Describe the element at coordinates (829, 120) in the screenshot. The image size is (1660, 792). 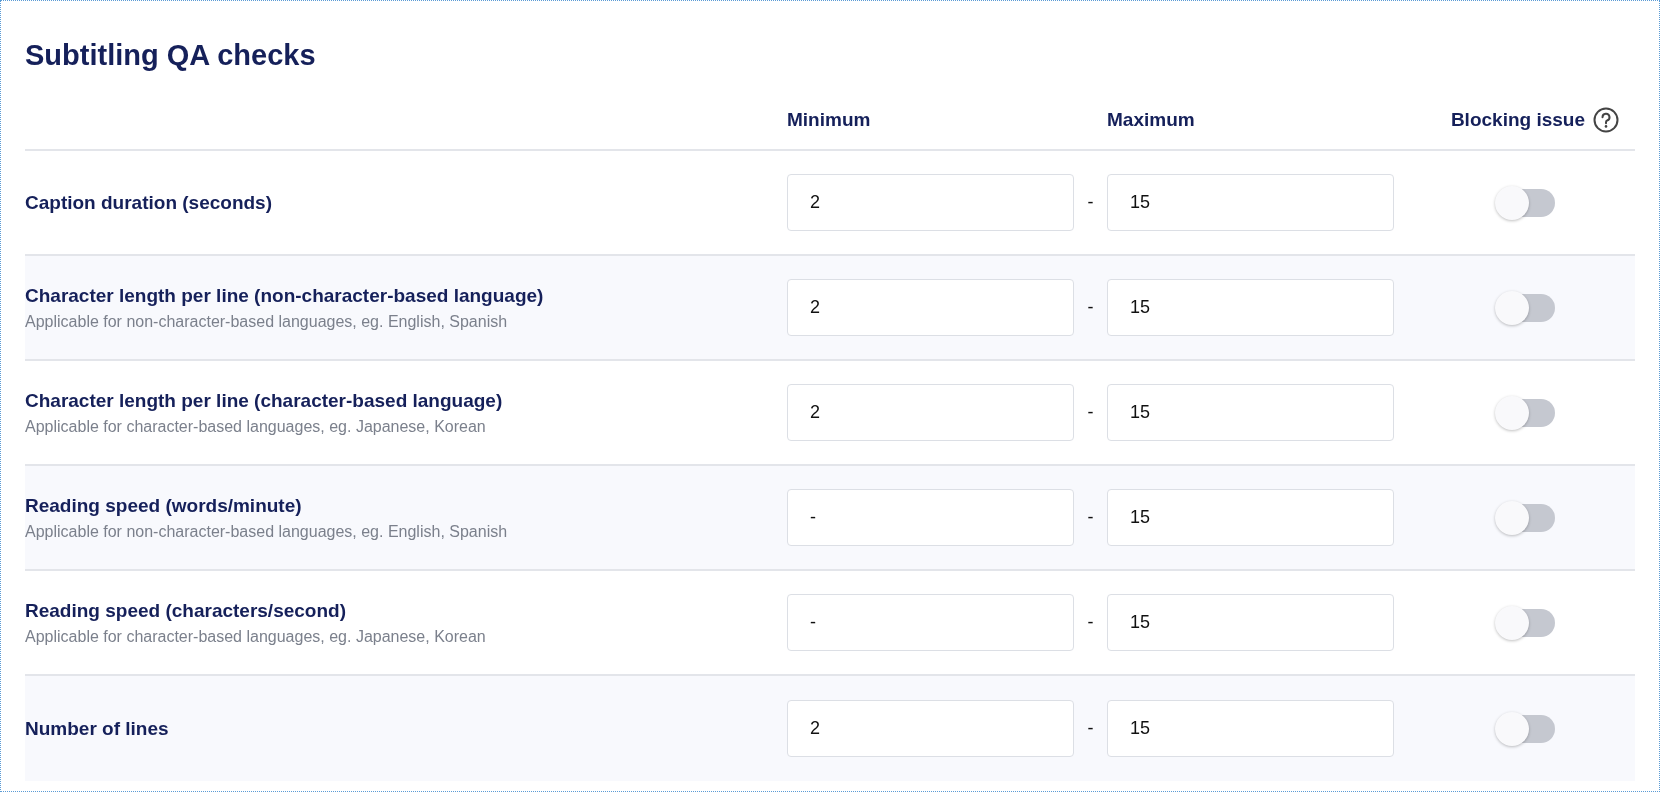
I see `column-header: Minimum` at that location.